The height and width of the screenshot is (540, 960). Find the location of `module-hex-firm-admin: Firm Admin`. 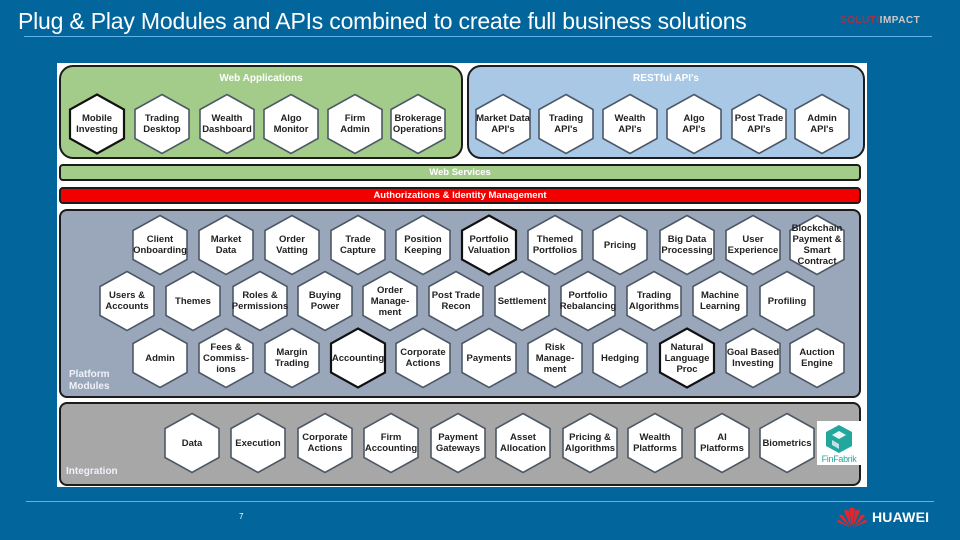

module-hex-firm-admin: Firm Admin is located at coordinates (355, 124).